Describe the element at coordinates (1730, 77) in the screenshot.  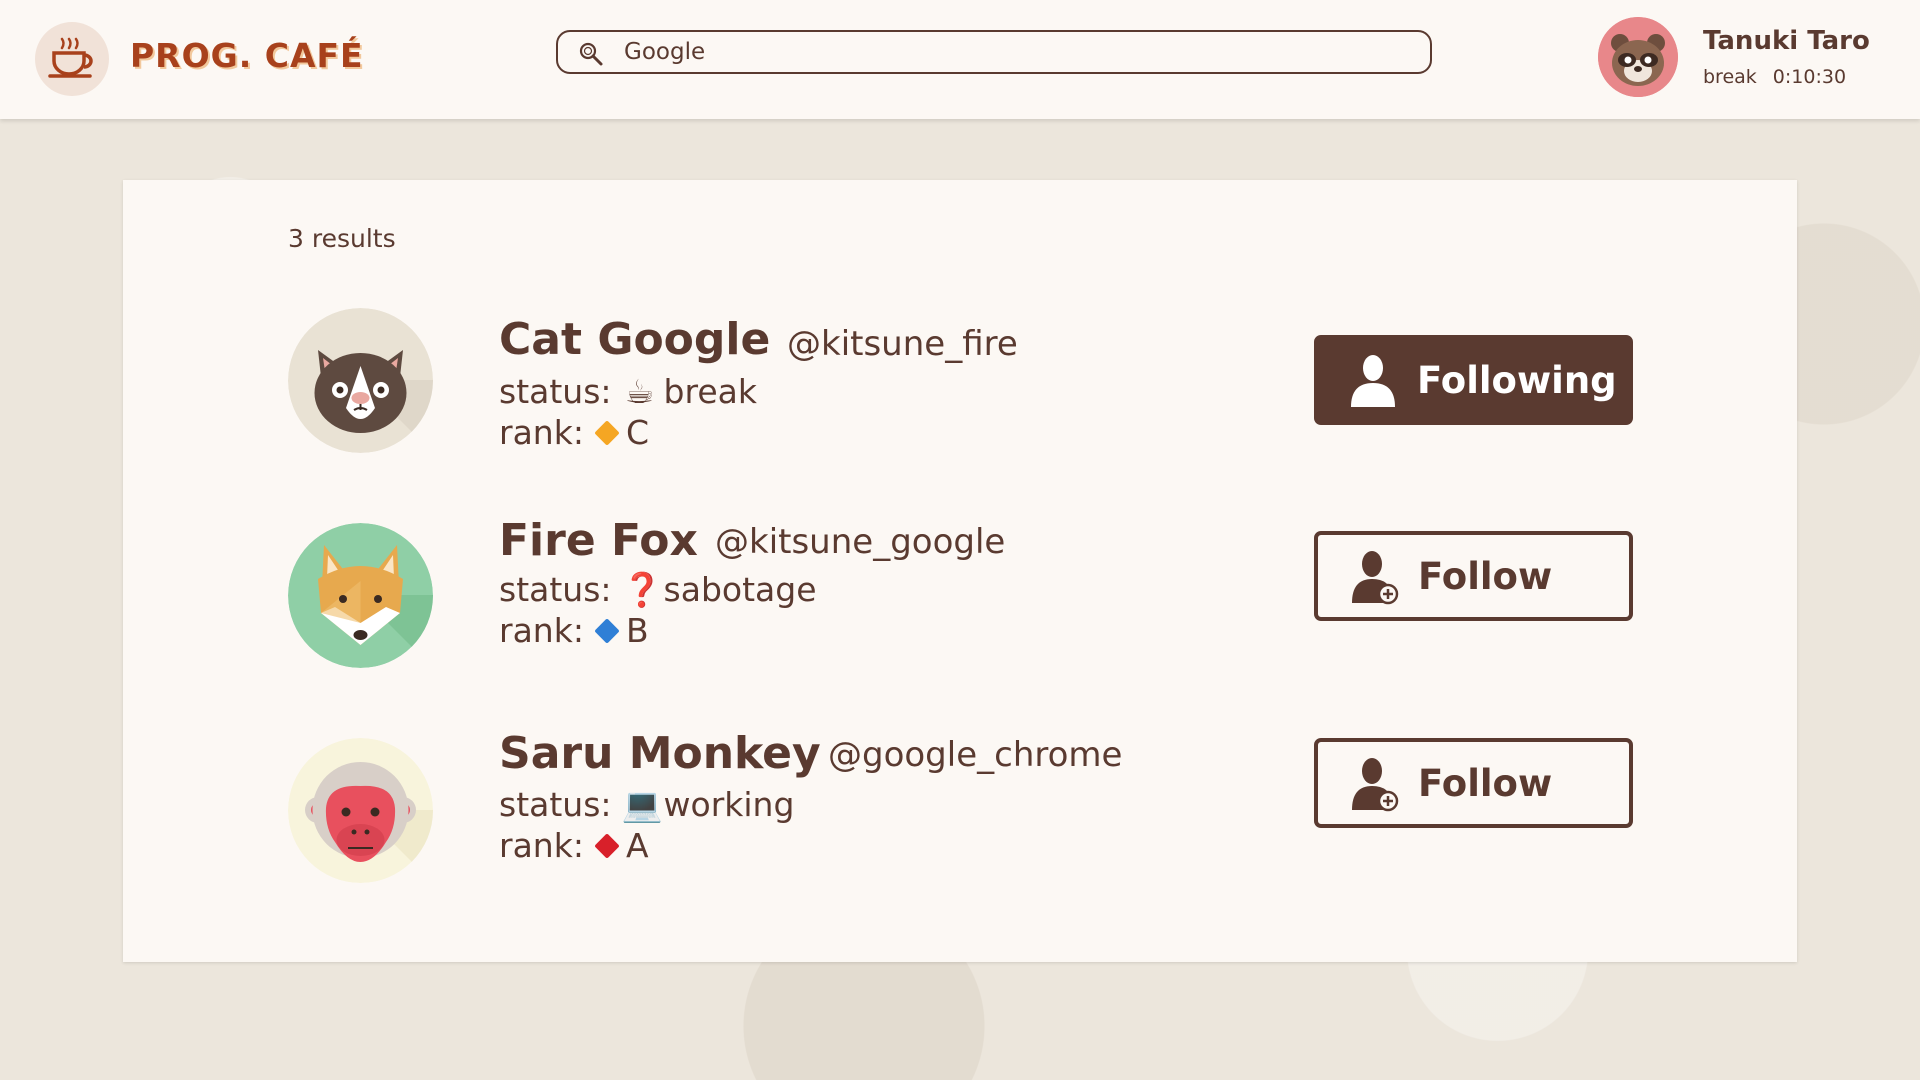
I see `current-user-status-text: break` at that location.